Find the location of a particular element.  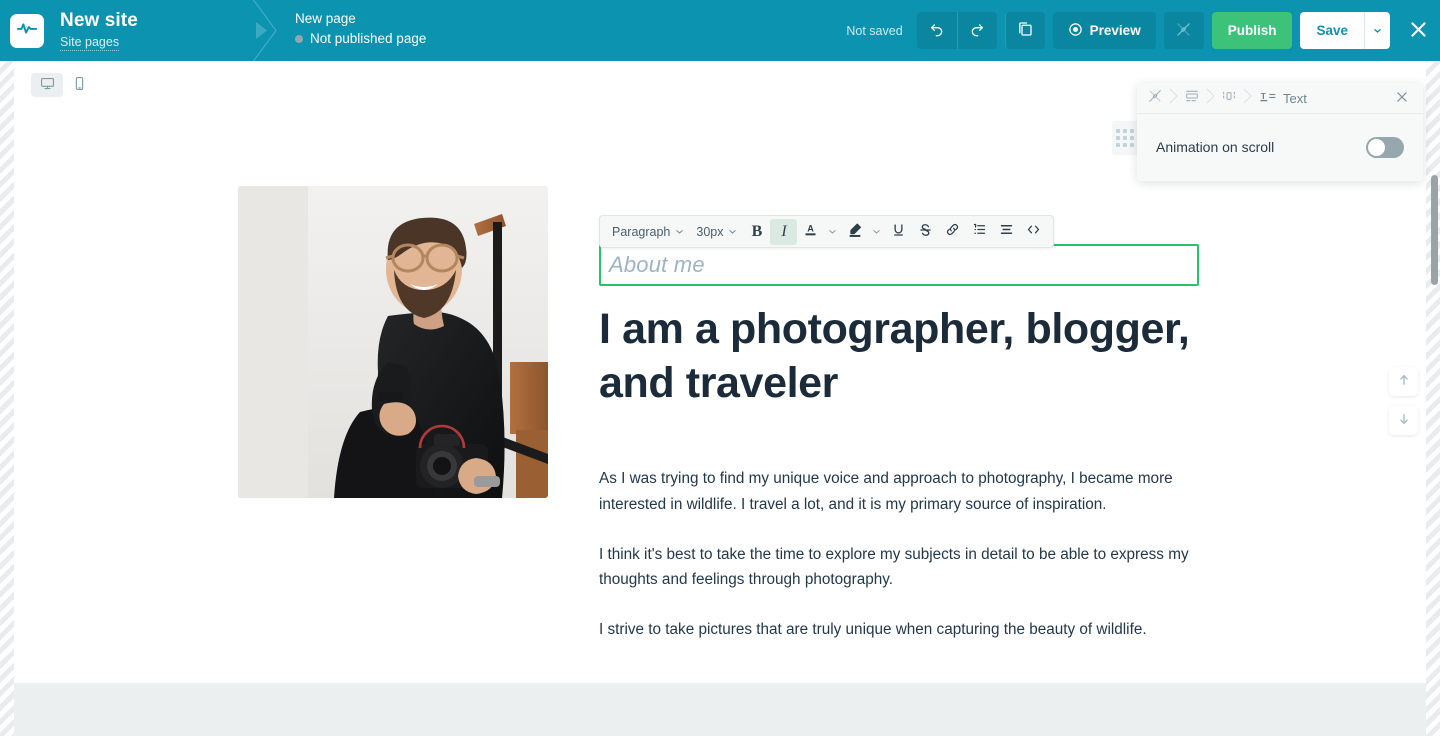

animation-on-scroll-toggle is located at coordinates (1385, 147).